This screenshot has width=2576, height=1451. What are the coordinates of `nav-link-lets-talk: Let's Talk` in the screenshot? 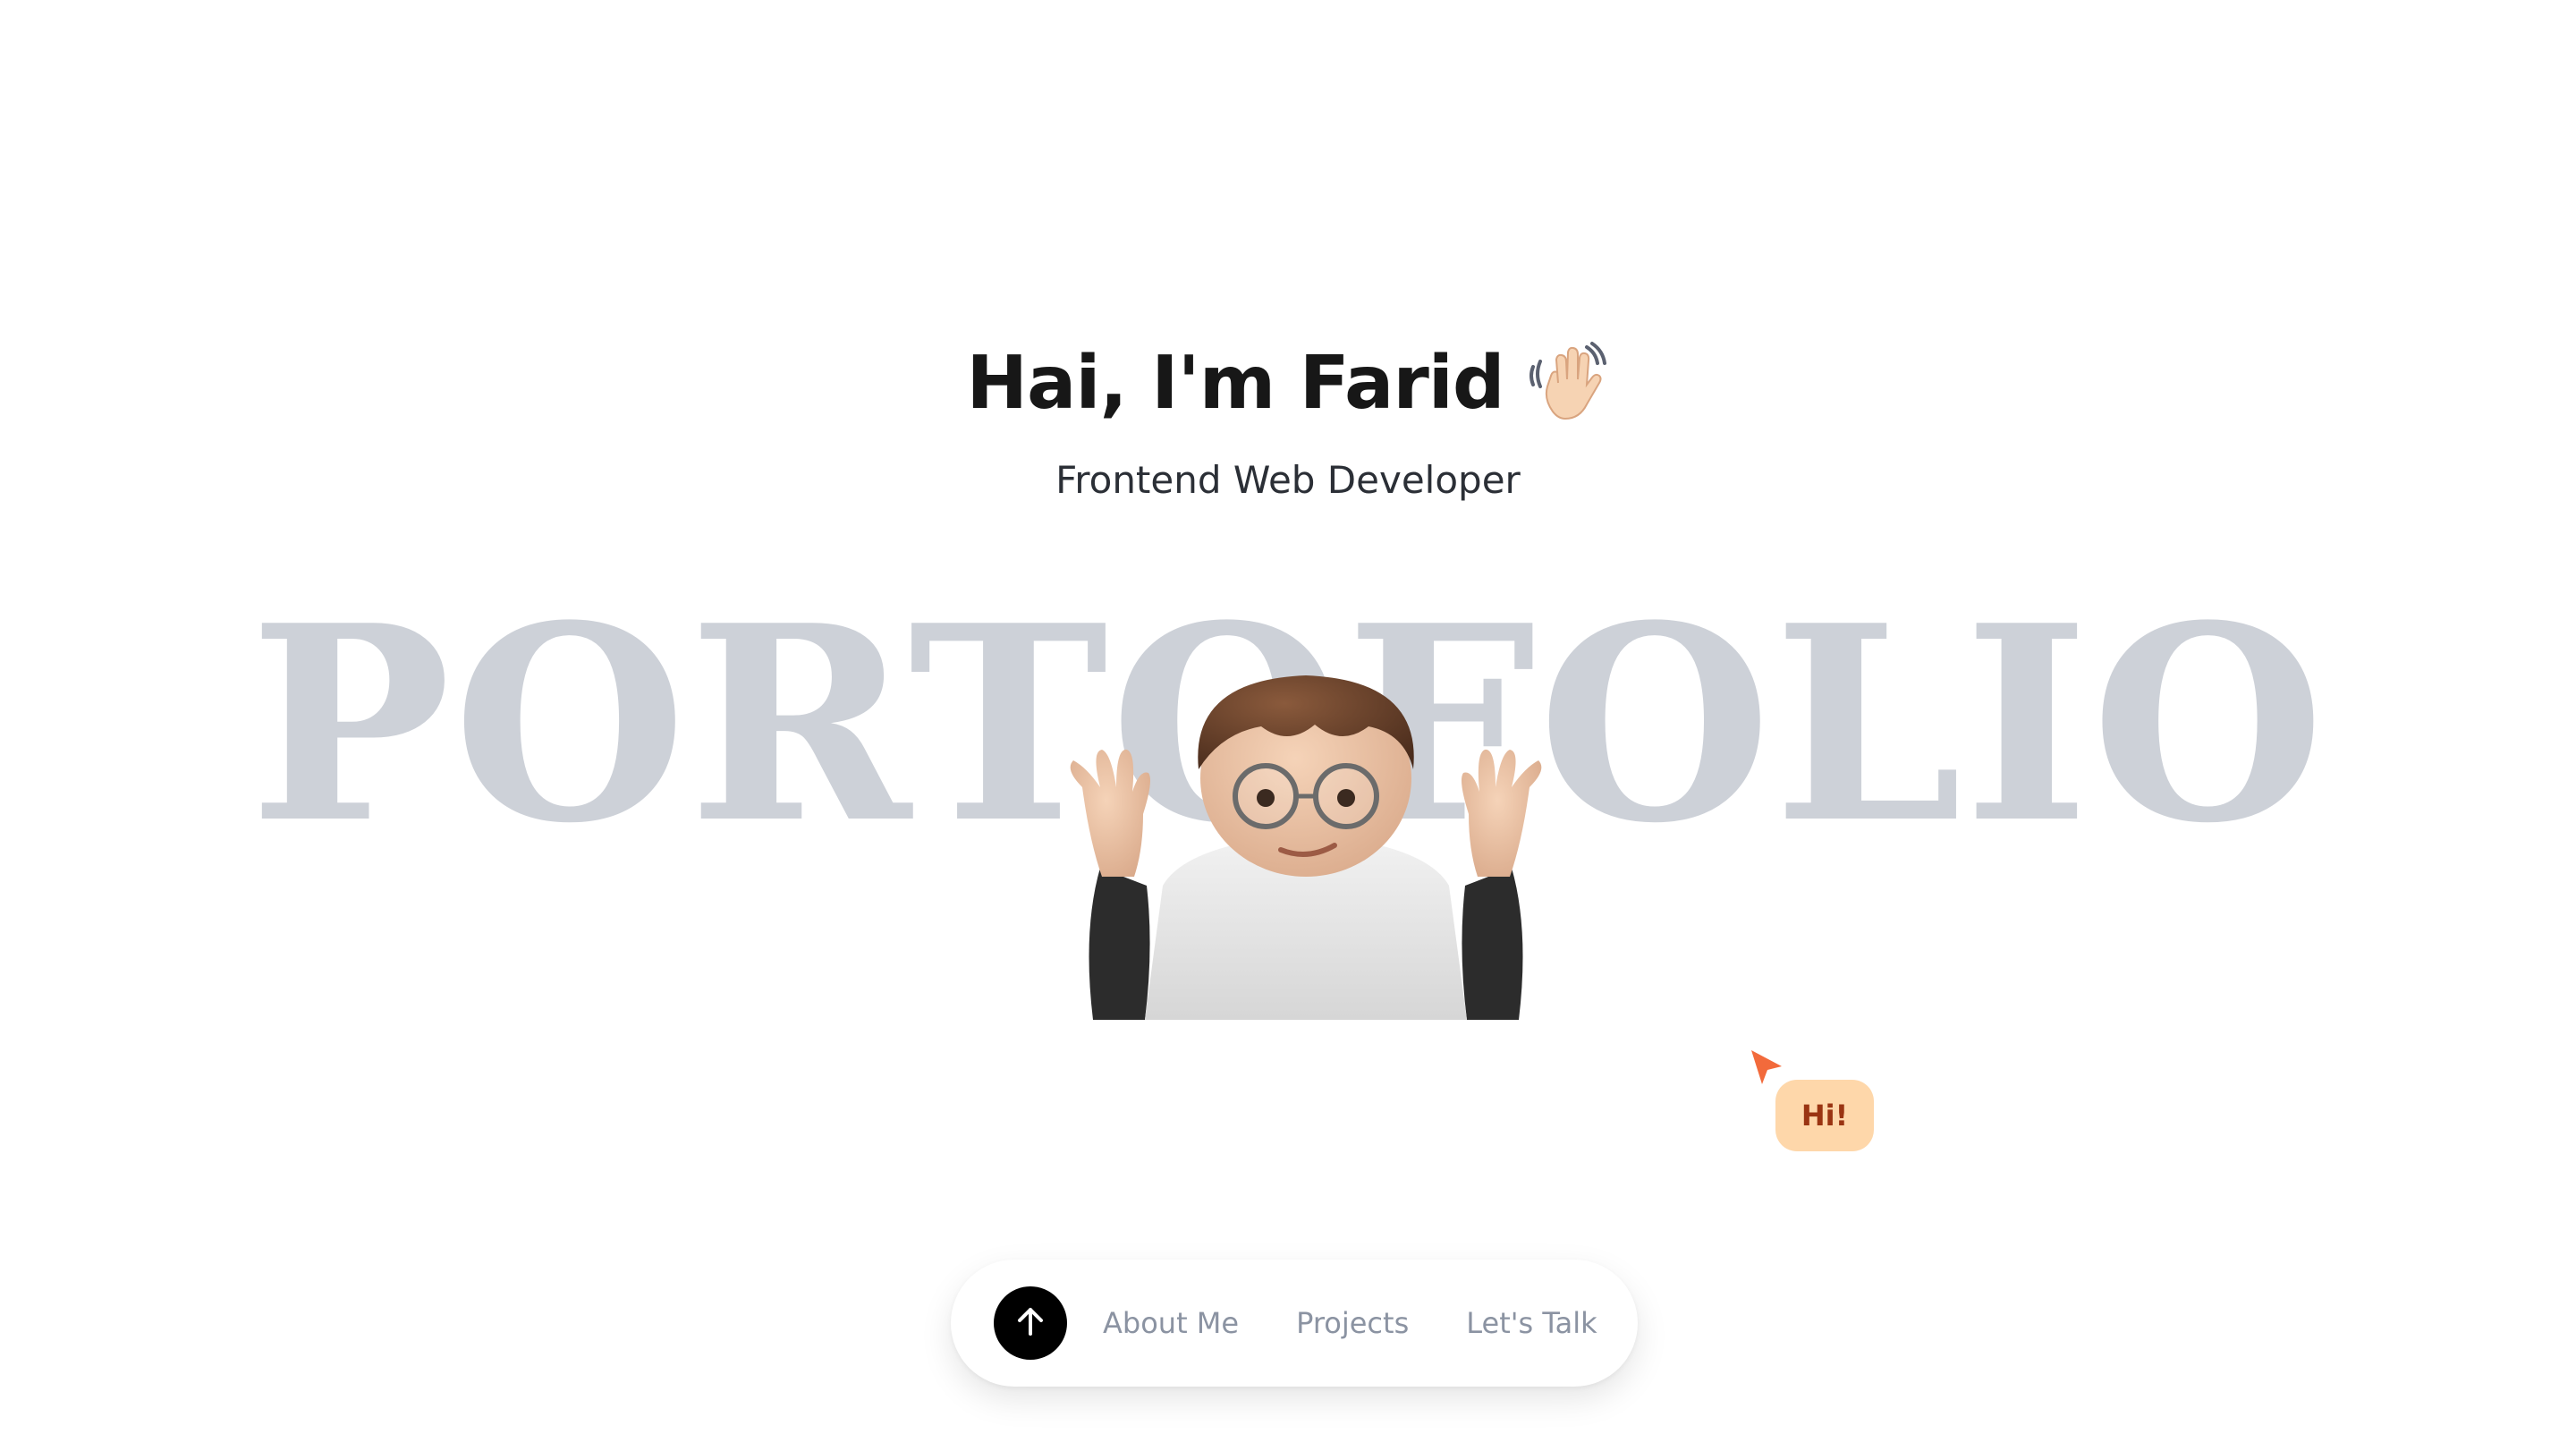 It's located at (1531, 1323).